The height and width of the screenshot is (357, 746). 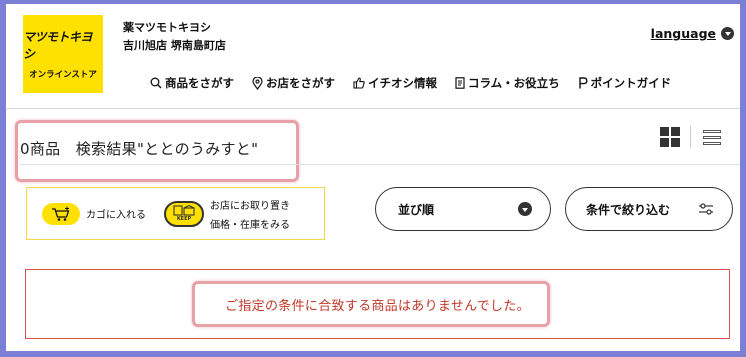 I want to click on filter-label: 条件で絞り込む, so click(x=628, y=209).